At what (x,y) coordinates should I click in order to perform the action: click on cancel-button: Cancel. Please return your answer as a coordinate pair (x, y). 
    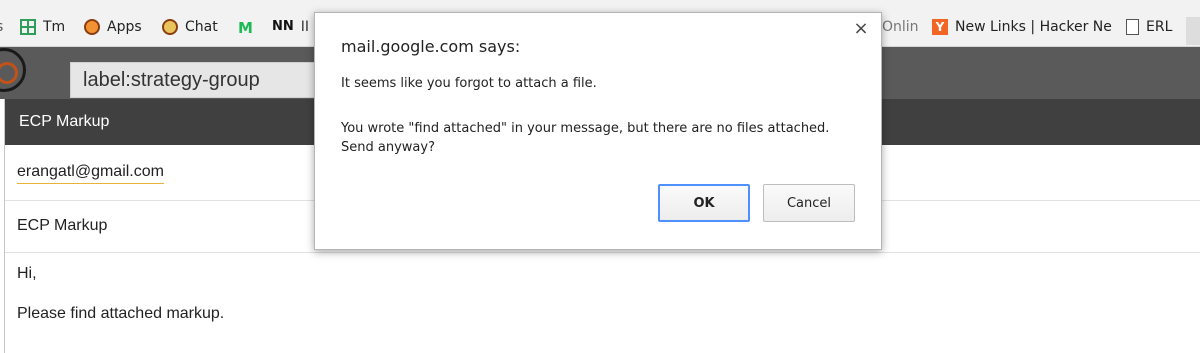
    Looking at the image, I should click on (809, 203).